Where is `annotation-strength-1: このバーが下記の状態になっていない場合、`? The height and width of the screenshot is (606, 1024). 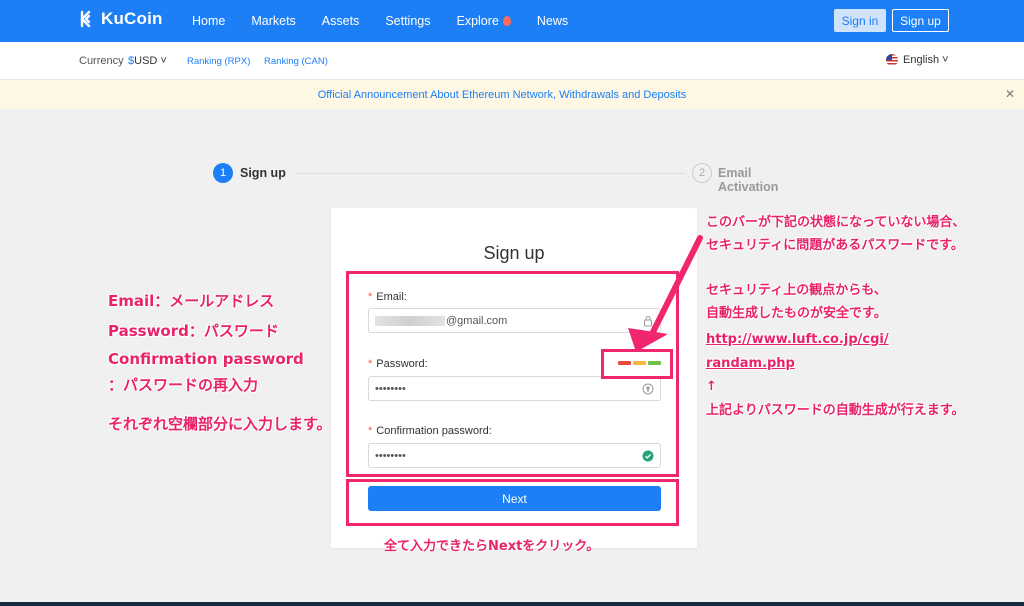
annotation-strength-1: このバーが下記の状態になっていない場合、 is located at coordinates (836, 222).